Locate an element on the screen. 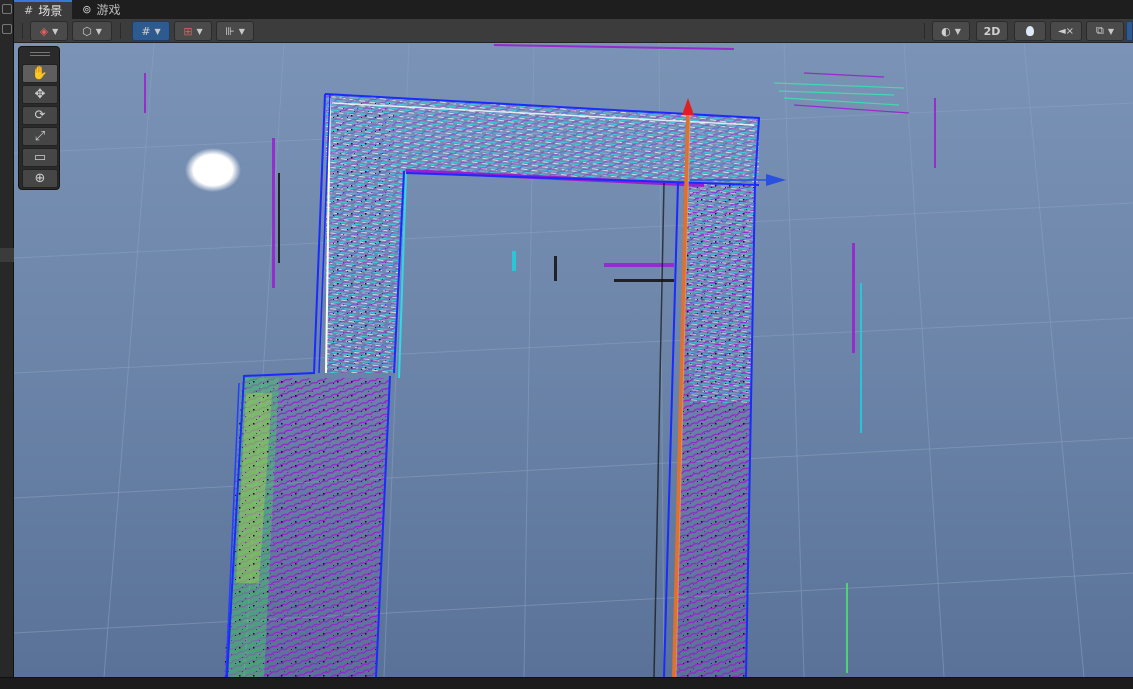 This screenshot has height=689, width=1133. rect-tool: ▭ is located at coordinates (40, 157).